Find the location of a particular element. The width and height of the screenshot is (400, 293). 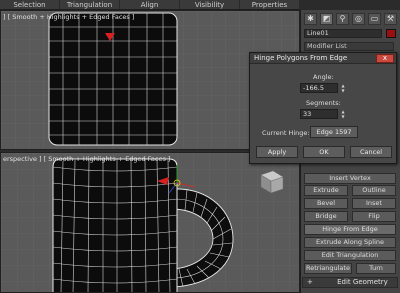

viewport-top-label: ] [ Smooth + Highlights + Edged Faces ] is located at coordinates (68, 17).